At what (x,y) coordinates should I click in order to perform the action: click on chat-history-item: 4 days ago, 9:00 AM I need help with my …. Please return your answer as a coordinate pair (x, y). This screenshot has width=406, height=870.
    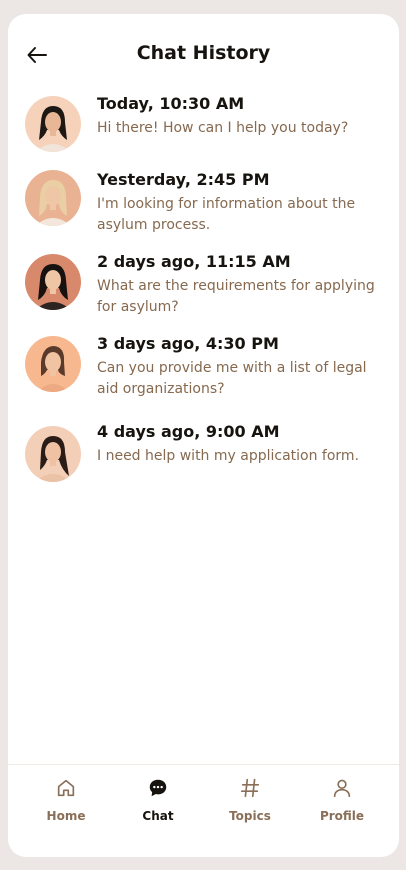
    Looking at the image, I should click on (203, 452).